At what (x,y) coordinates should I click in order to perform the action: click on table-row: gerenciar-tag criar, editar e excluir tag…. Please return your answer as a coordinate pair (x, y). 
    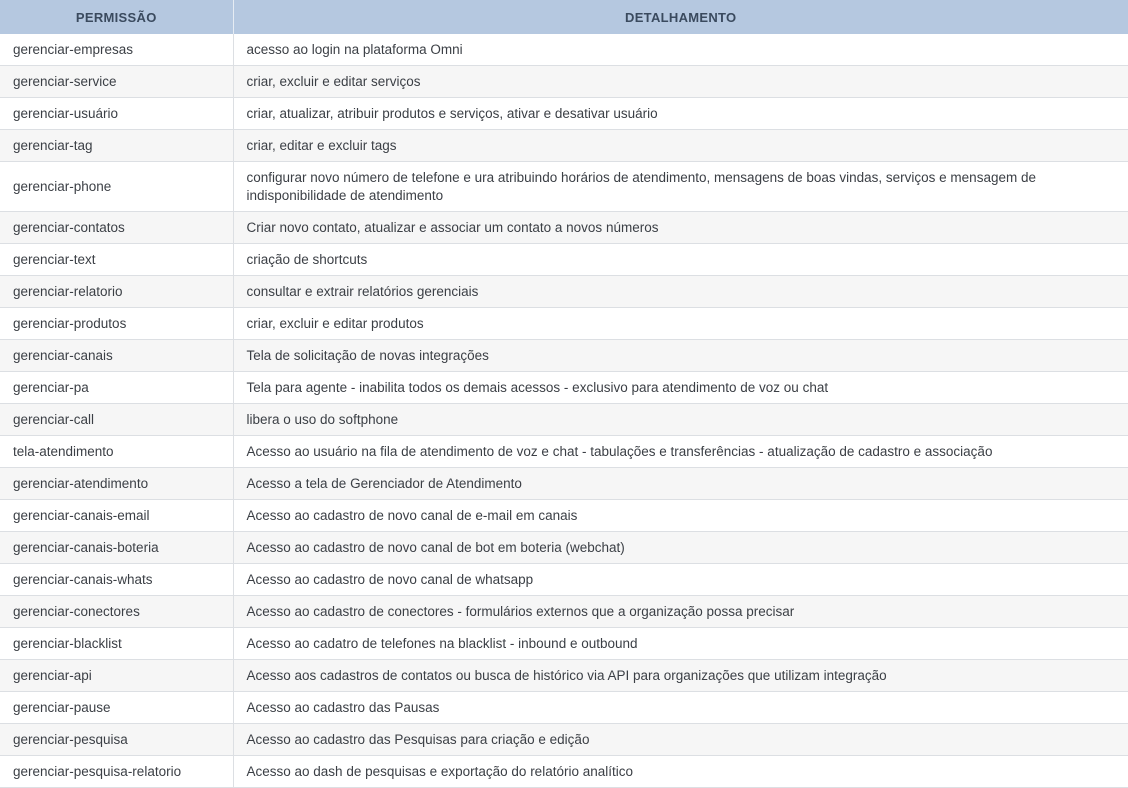
    Looking at the image, I should click on (564, 145).